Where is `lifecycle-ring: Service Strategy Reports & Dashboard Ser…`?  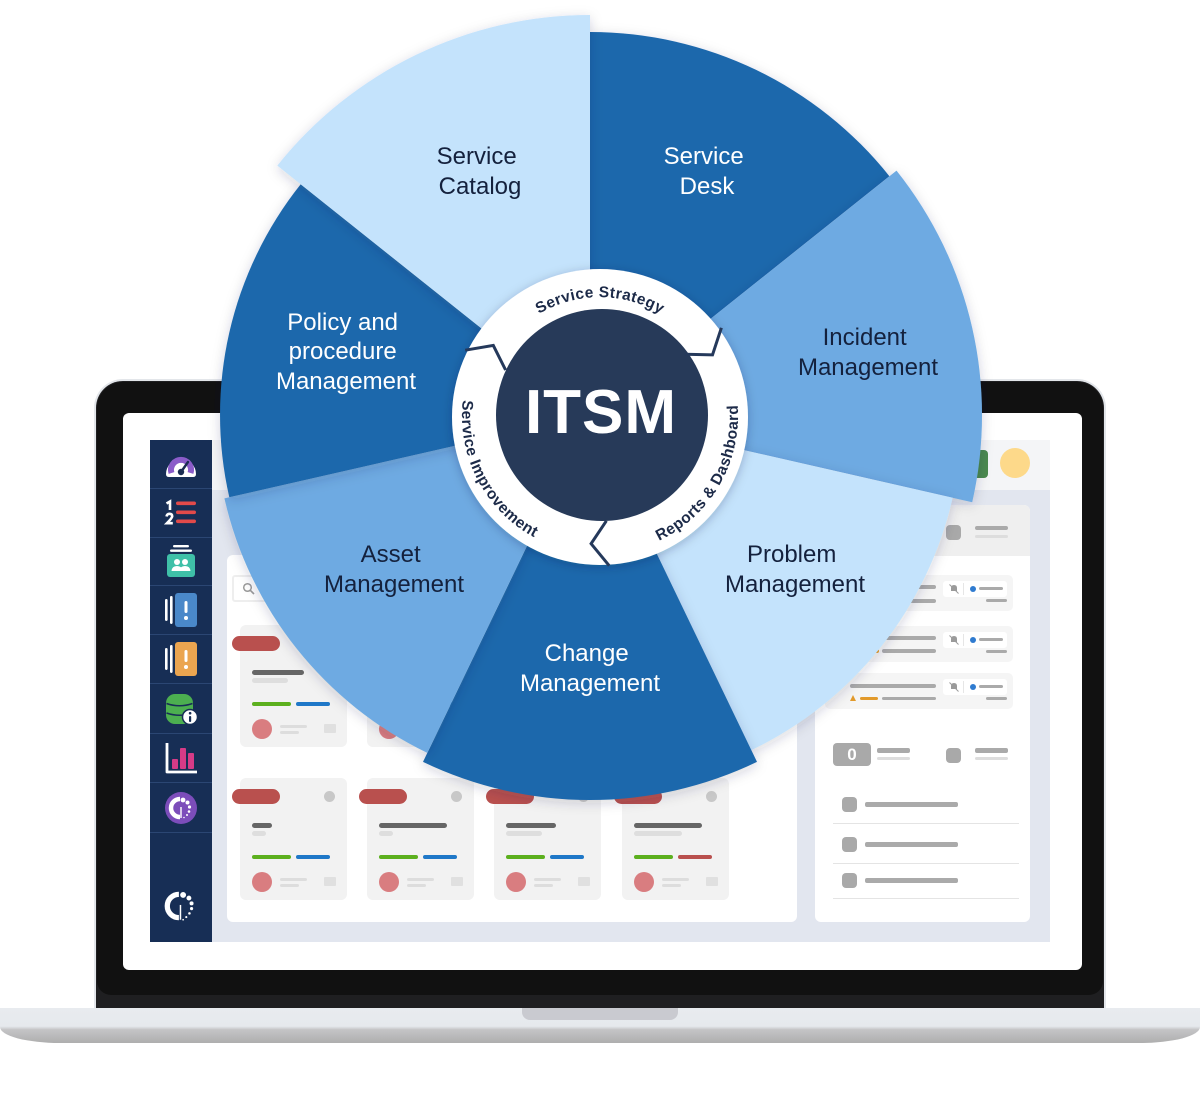 lifecycle-ring: Service Strategy Reports & Dashboard Ser… is located at coordinates (600, 418).